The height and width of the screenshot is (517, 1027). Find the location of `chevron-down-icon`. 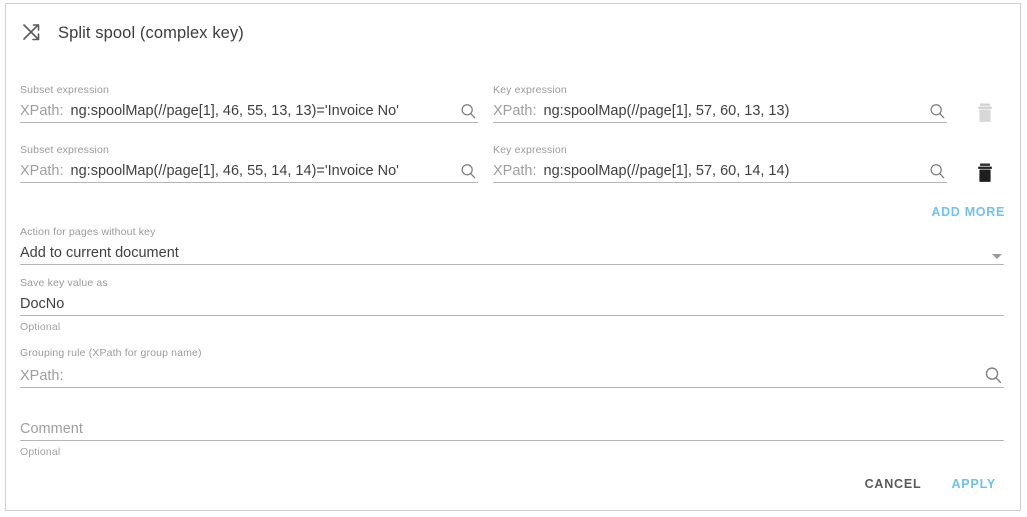

chevron-down-icon is located at coordinates (997, 256).